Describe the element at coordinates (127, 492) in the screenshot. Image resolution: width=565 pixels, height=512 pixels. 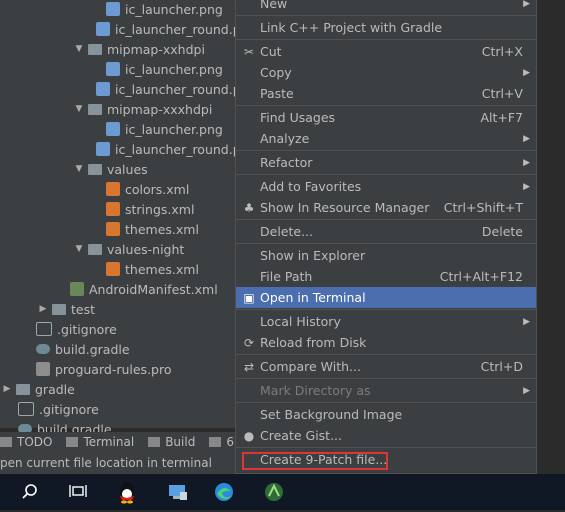
I see `qq-icon` at that location.